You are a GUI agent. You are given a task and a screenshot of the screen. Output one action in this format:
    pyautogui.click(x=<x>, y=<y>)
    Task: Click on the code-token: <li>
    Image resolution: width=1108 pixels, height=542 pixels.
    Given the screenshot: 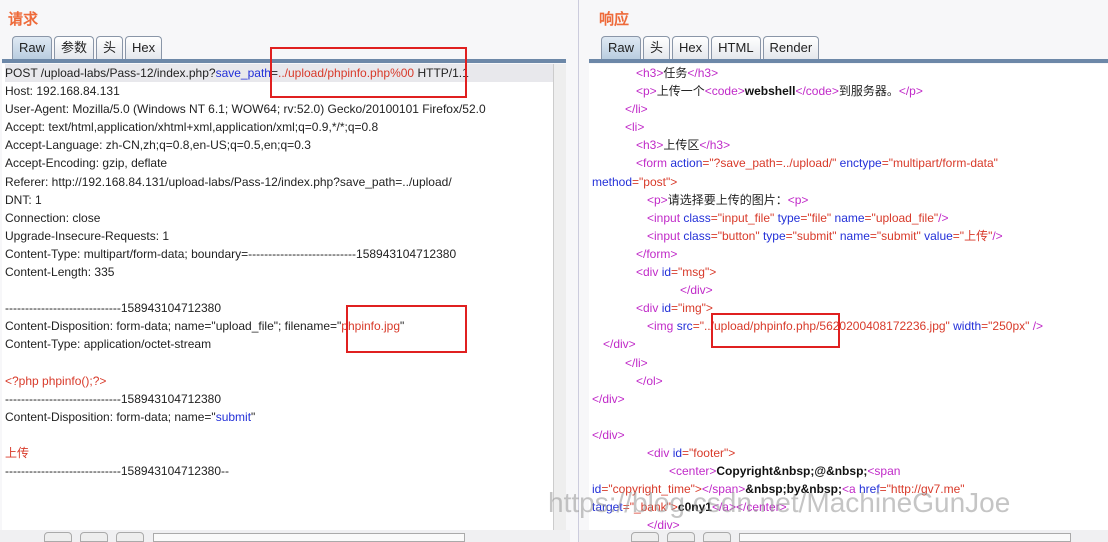 What is the action you would take?
    pyautogui.click(x=635, y=127)
    